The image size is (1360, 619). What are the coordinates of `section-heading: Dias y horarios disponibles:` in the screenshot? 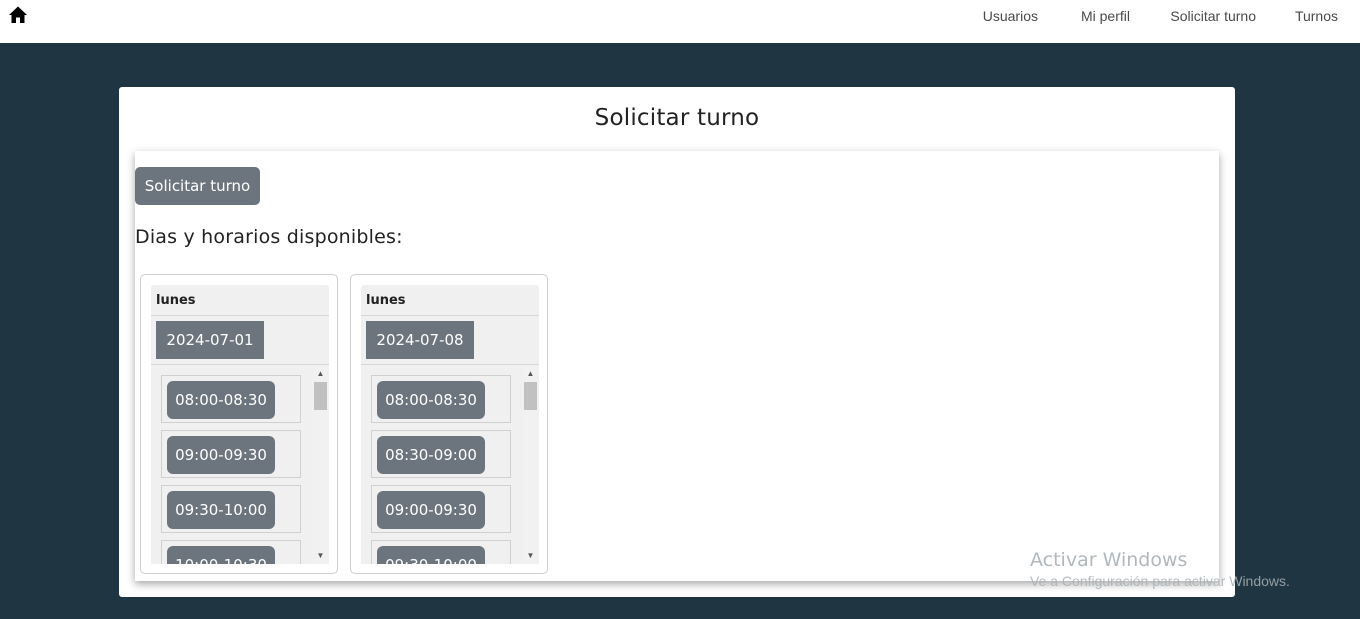 It's located at (269, 237).